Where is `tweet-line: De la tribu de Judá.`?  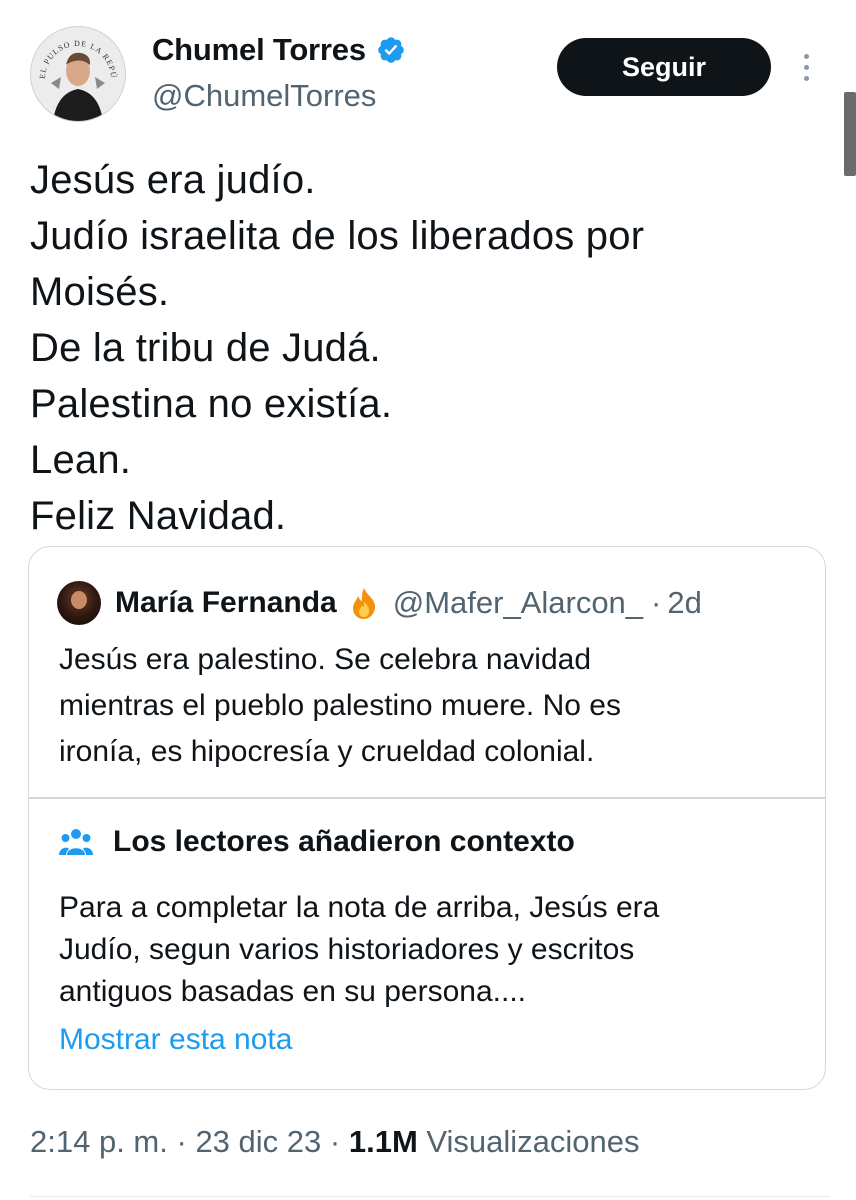 tweet-line: De la tribu de Judá. is located at coordinates (205, 348).